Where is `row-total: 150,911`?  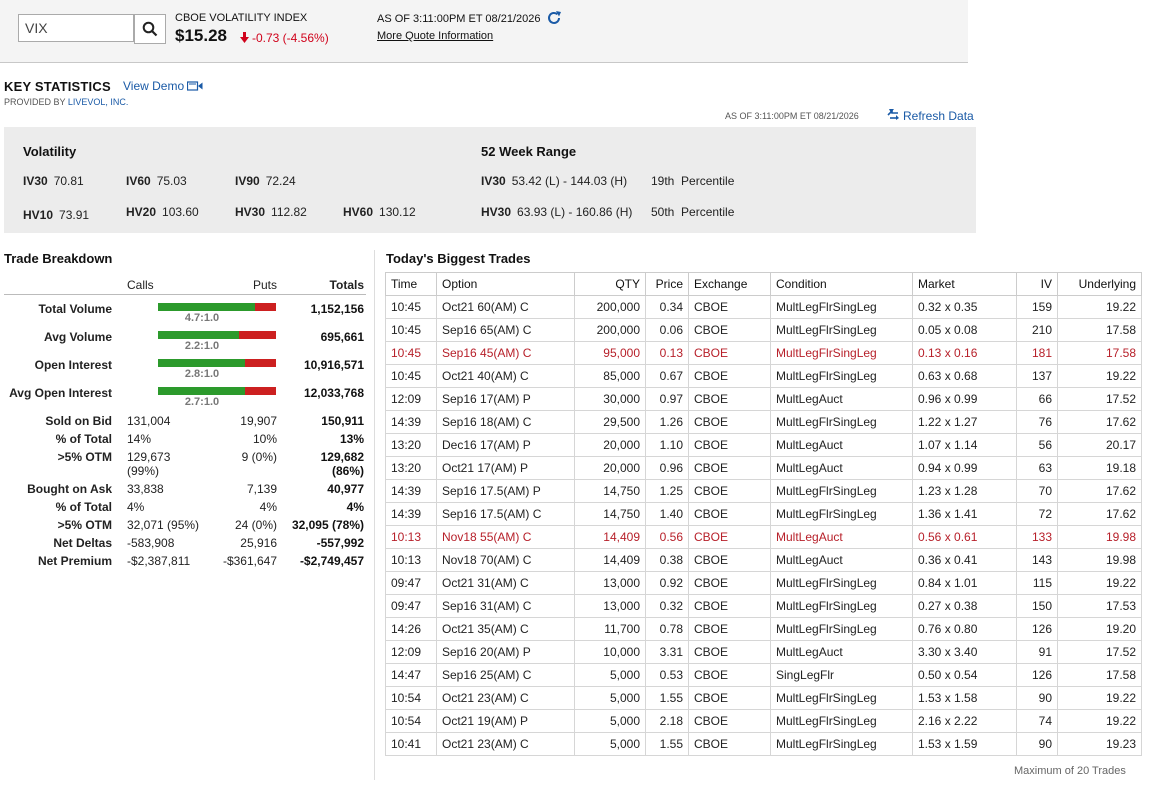 row-total: 150,911 is located at coordinates (342, 421).